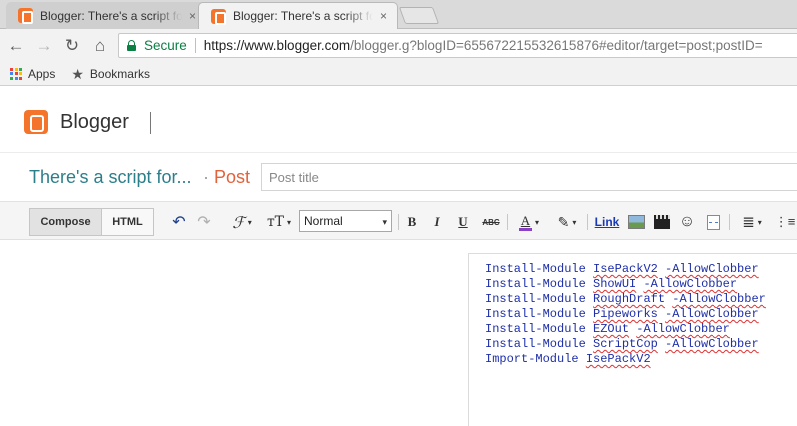  What do you see at coordinates (100, 46) in the screenshot?
I see `home-icon: ⌂` at bounding box center [100, 46].